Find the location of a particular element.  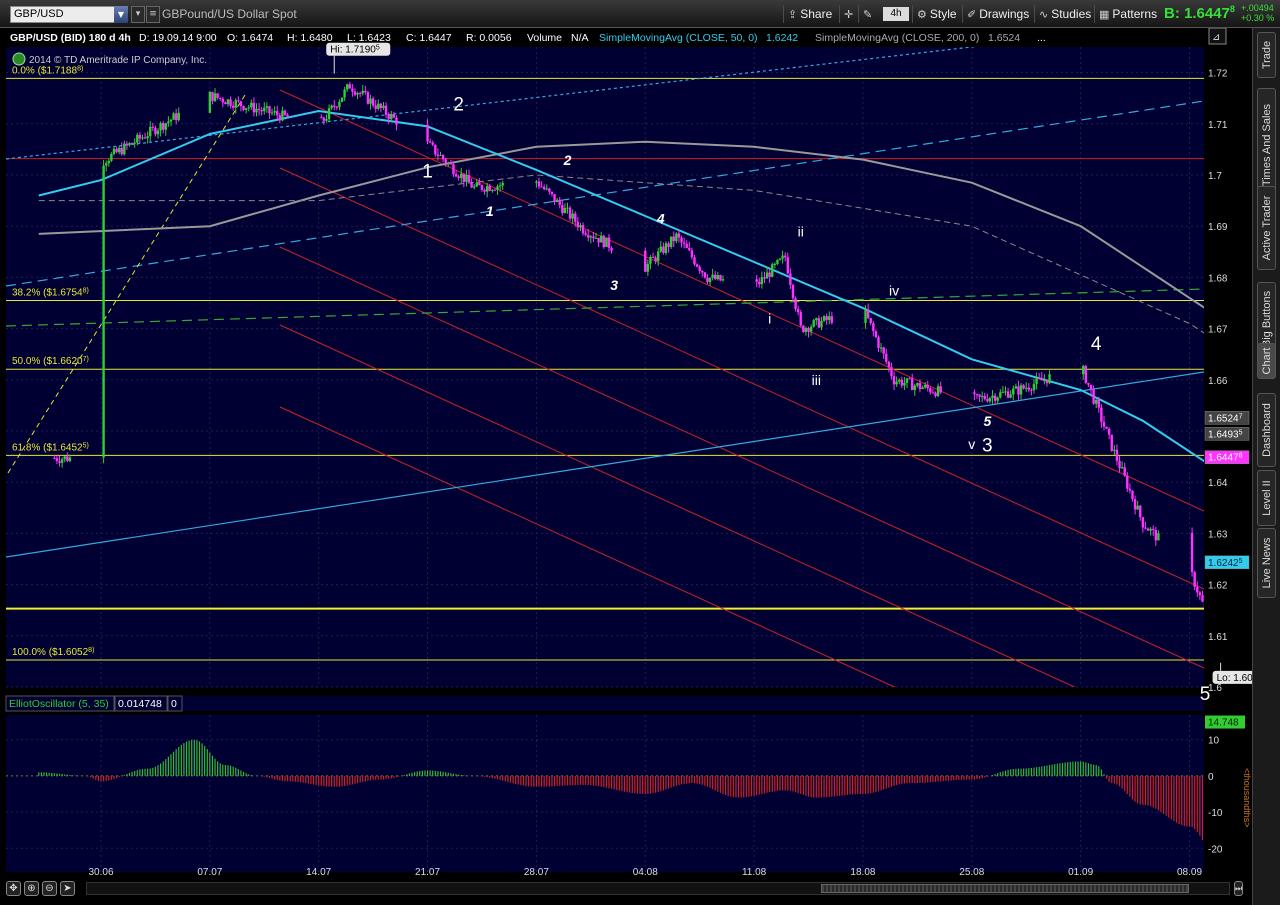

style-button: ⚙ Style is located at coordinates (936, 14).